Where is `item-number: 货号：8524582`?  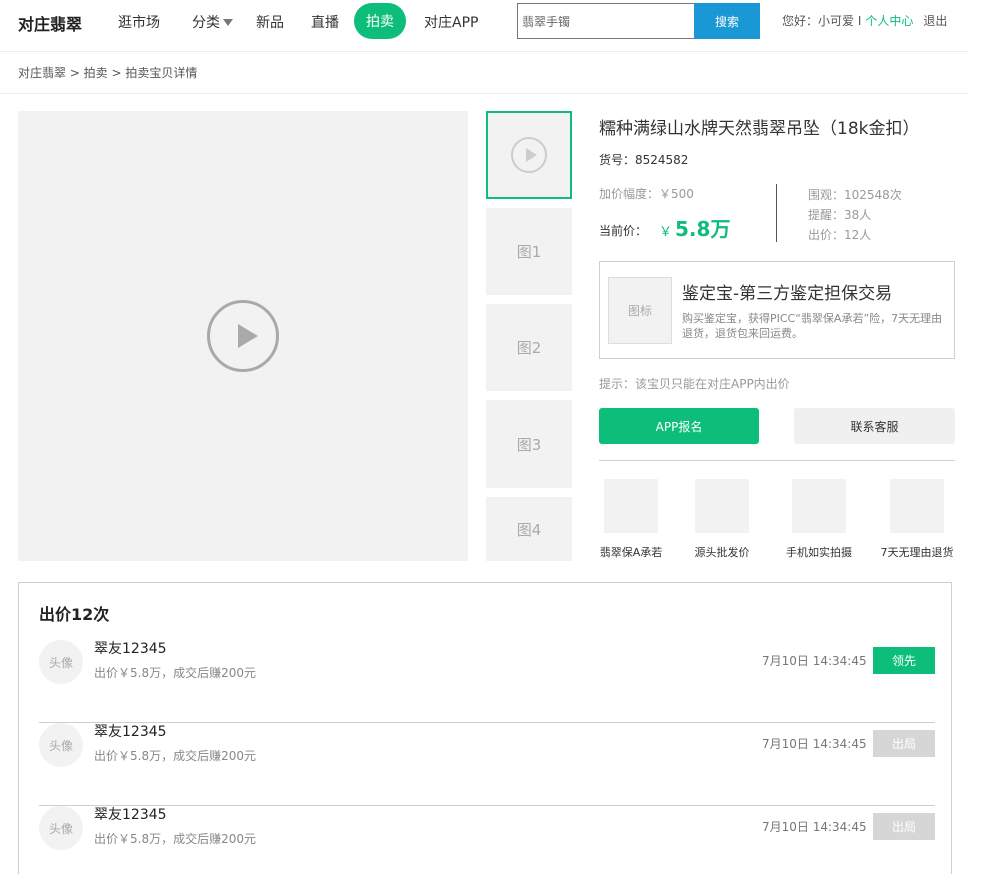 item-number: 货号：8524582 is located at coordinates (644, 160).